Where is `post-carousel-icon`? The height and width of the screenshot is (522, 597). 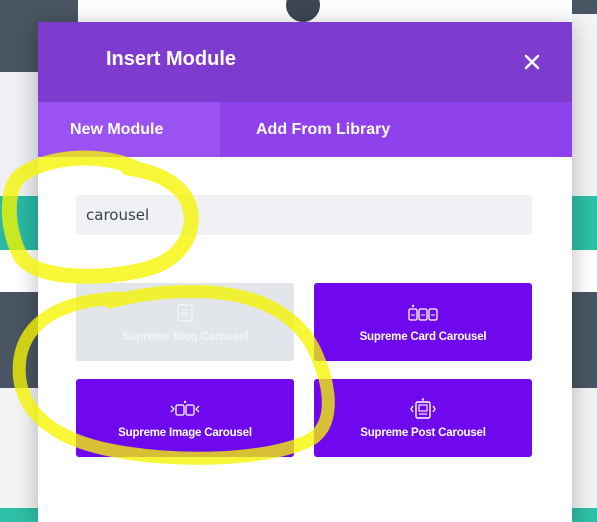
post-carousel-icon is located at coordinates (423, 409).